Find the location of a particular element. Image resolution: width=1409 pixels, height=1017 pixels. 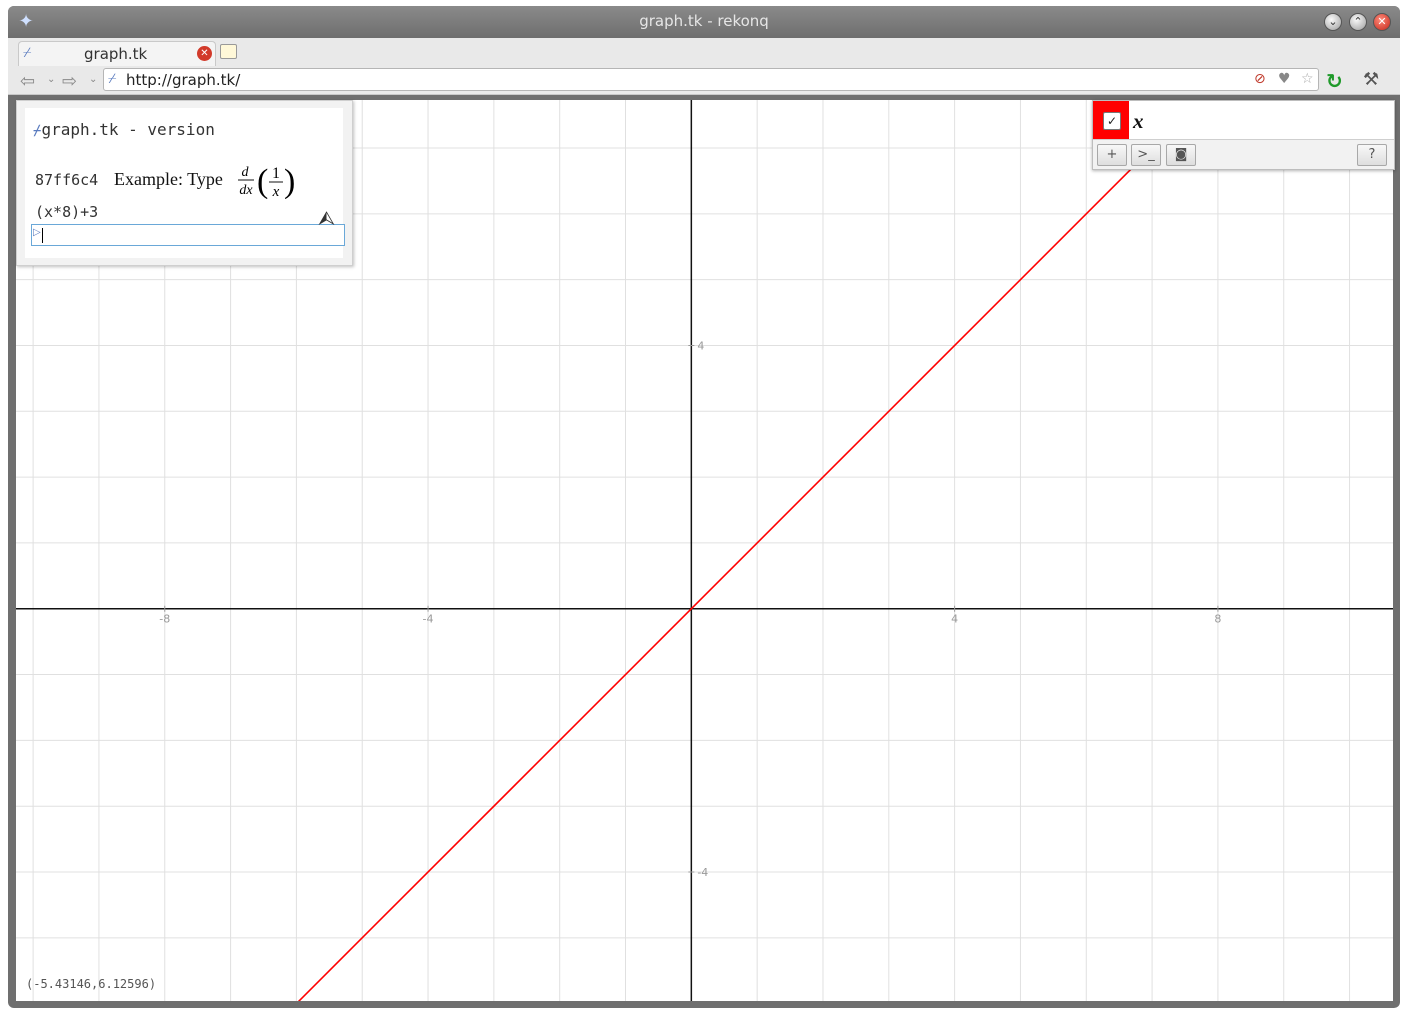

add-icon: + is located at coordinates (1112, 154).